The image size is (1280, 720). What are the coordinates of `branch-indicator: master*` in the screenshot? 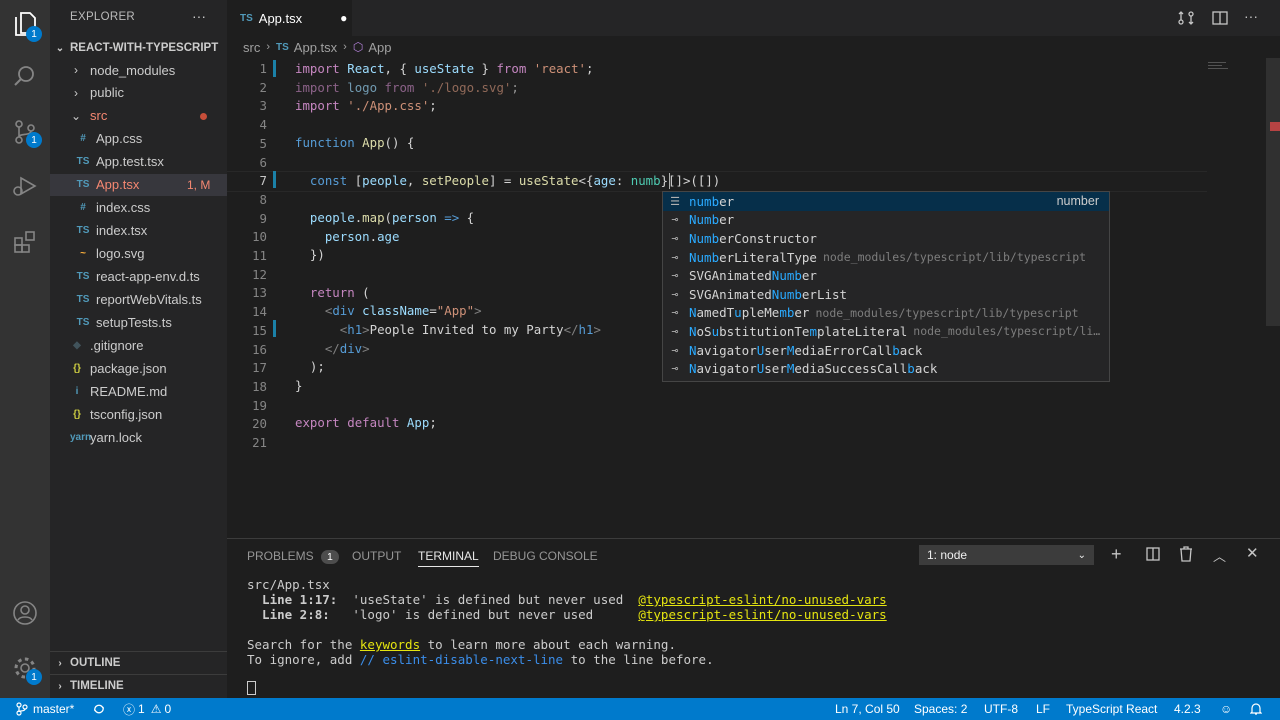 It's located at (45, 709).